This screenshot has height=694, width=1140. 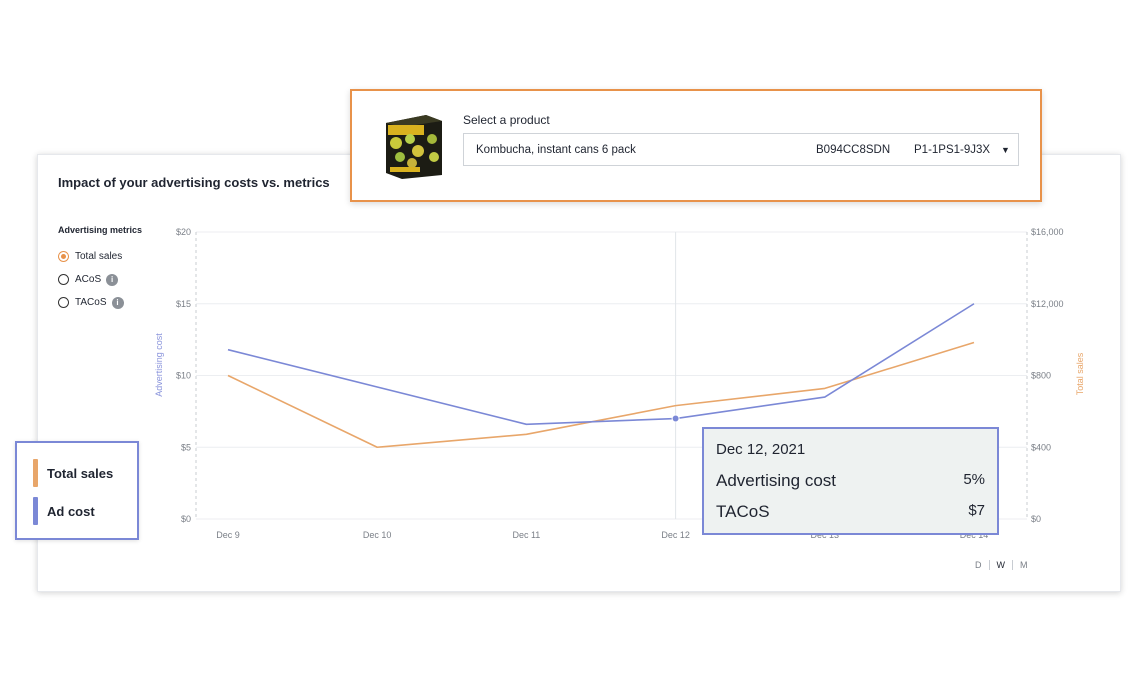 What do you see at coordinates (159, 365) in the screenshot?
I see `y-axis-title: Advertising cost` at bounding box center [159, 365].